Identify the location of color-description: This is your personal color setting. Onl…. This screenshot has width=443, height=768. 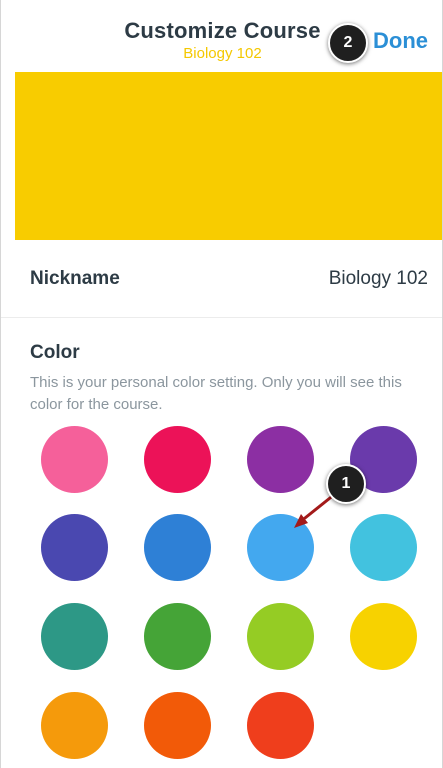
(216, 393).